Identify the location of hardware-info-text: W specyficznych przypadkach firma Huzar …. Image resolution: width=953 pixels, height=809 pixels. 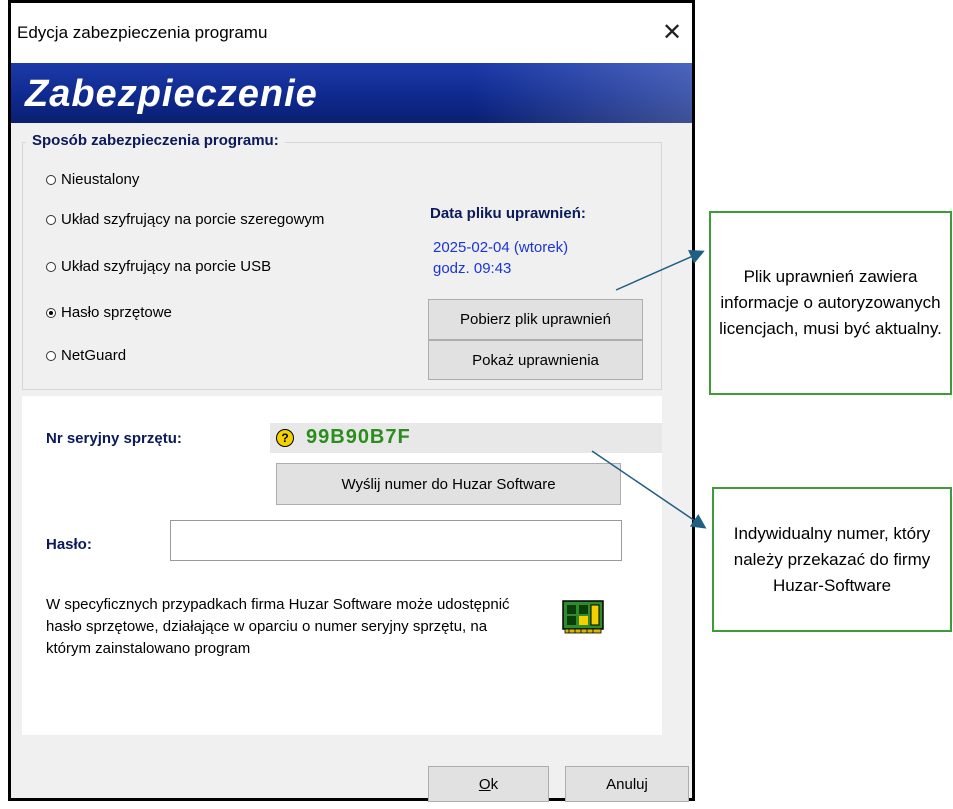
(278, 626).